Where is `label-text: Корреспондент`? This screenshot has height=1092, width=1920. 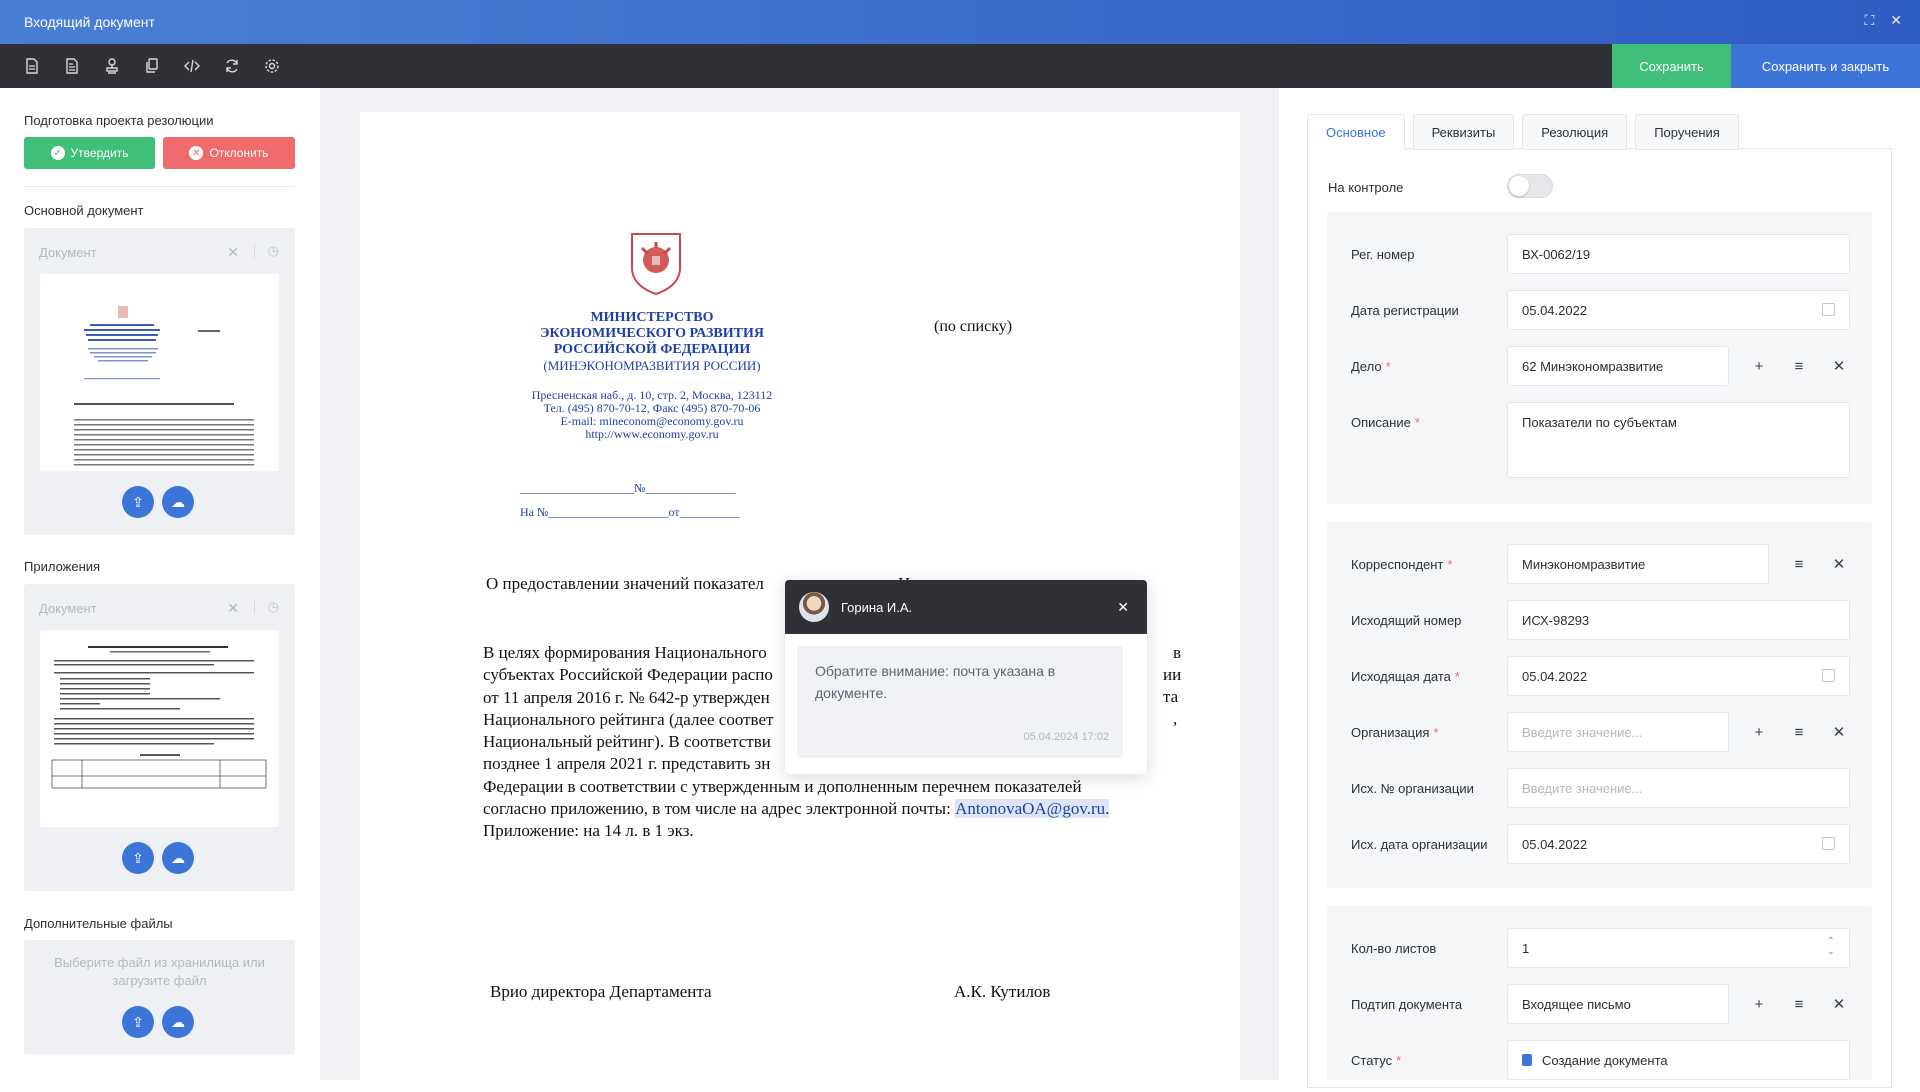 label-text: Корреспондент is located at coordinates (1397, 564).